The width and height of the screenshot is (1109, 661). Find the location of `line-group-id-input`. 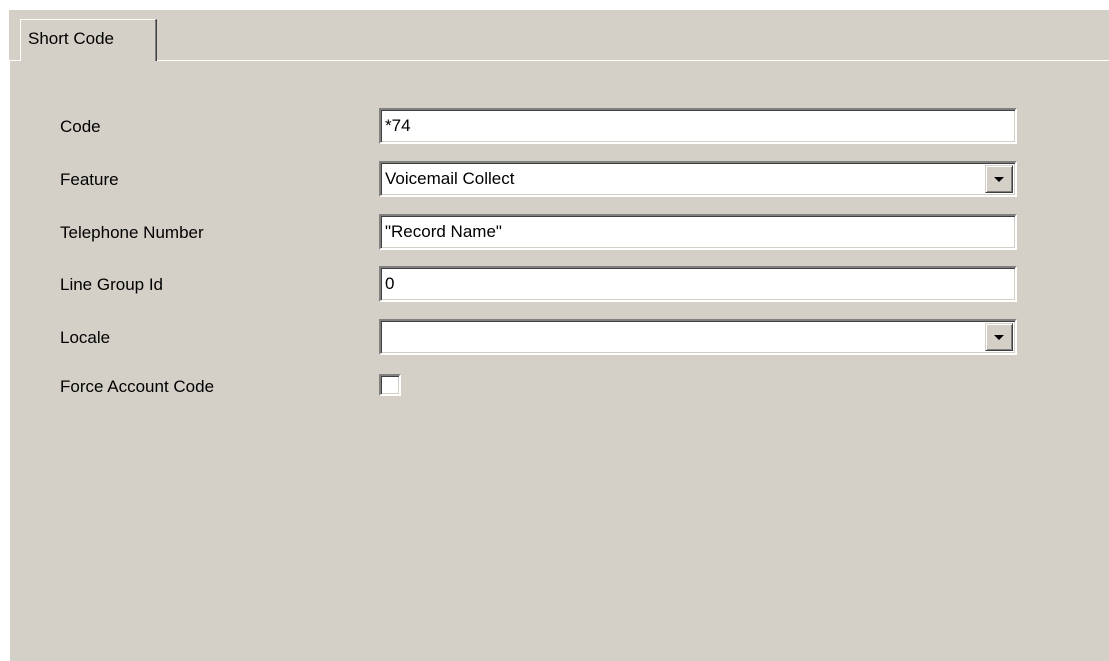

line-group-id-input is located at coordinates (698, 284).